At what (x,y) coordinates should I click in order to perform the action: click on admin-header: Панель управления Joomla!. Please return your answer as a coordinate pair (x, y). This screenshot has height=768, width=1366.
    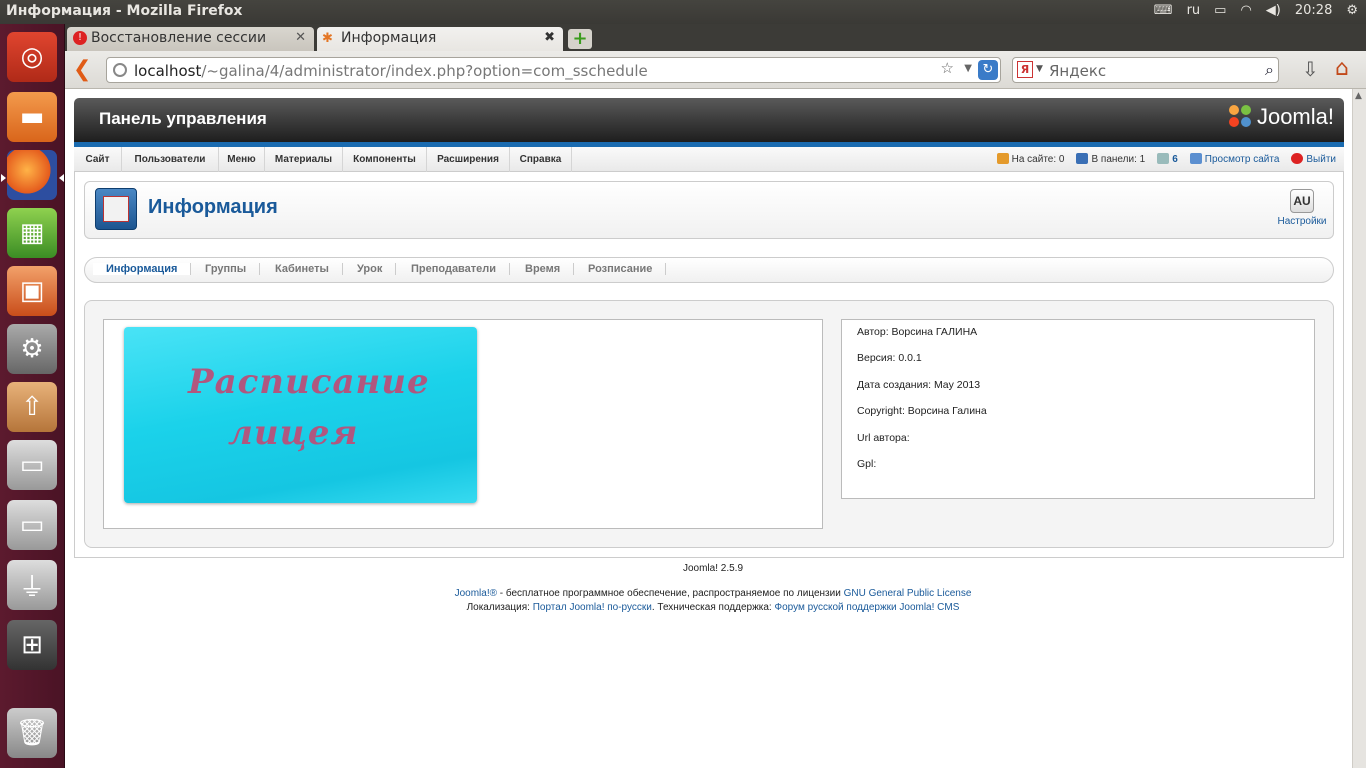
    Looking at the image, I should click on (709, 120).